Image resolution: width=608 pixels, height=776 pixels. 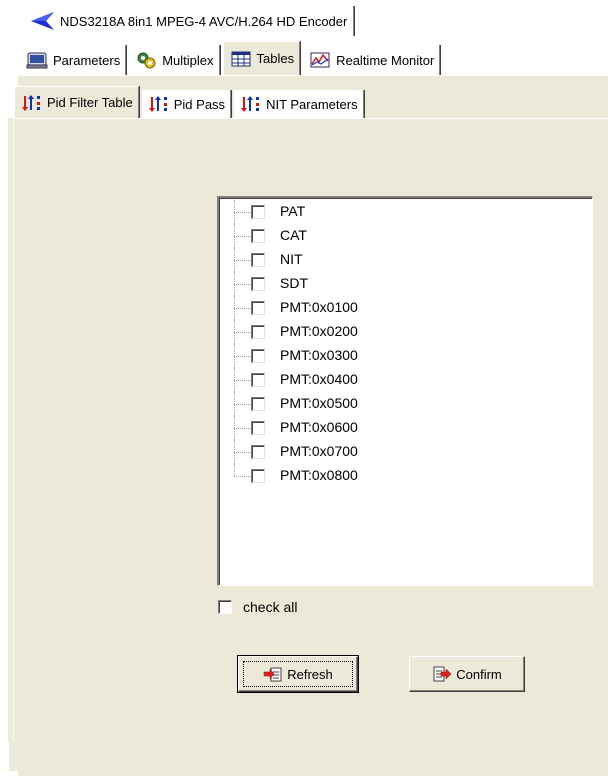 I want to click on tree-row-pmt-0x0700: PMT:0x0700, so click(x=405, y=452).